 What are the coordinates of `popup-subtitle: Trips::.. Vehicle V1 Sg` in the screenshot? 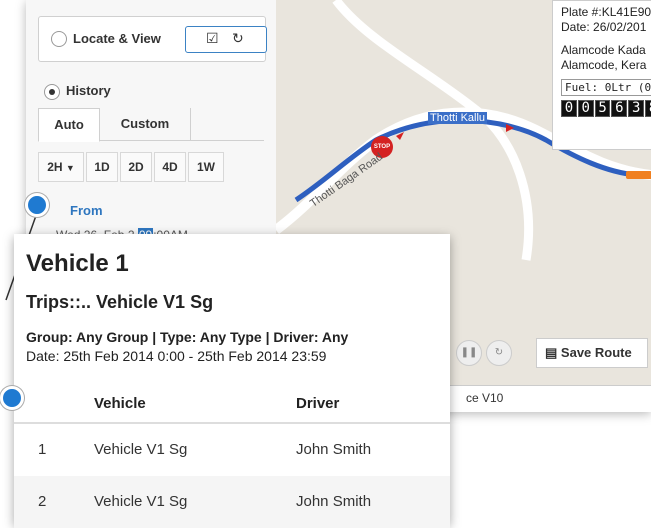 It's located at (120, 302).